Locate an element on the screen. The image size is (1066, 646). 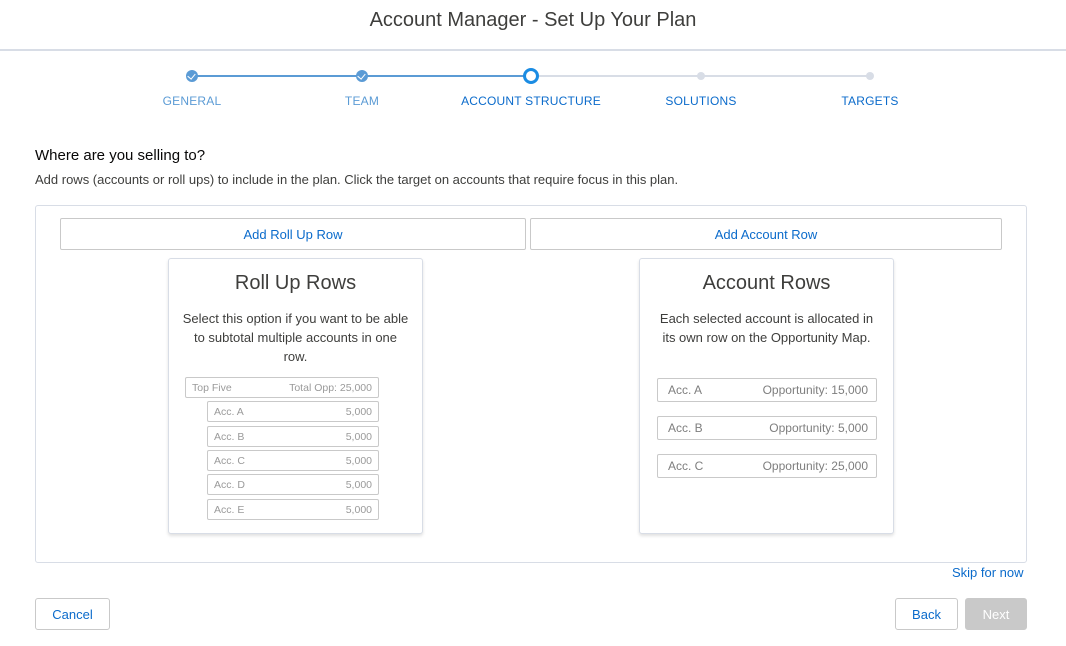
rollup-child-row: Acc. E 5,000 is located at coordinates (293, 509).